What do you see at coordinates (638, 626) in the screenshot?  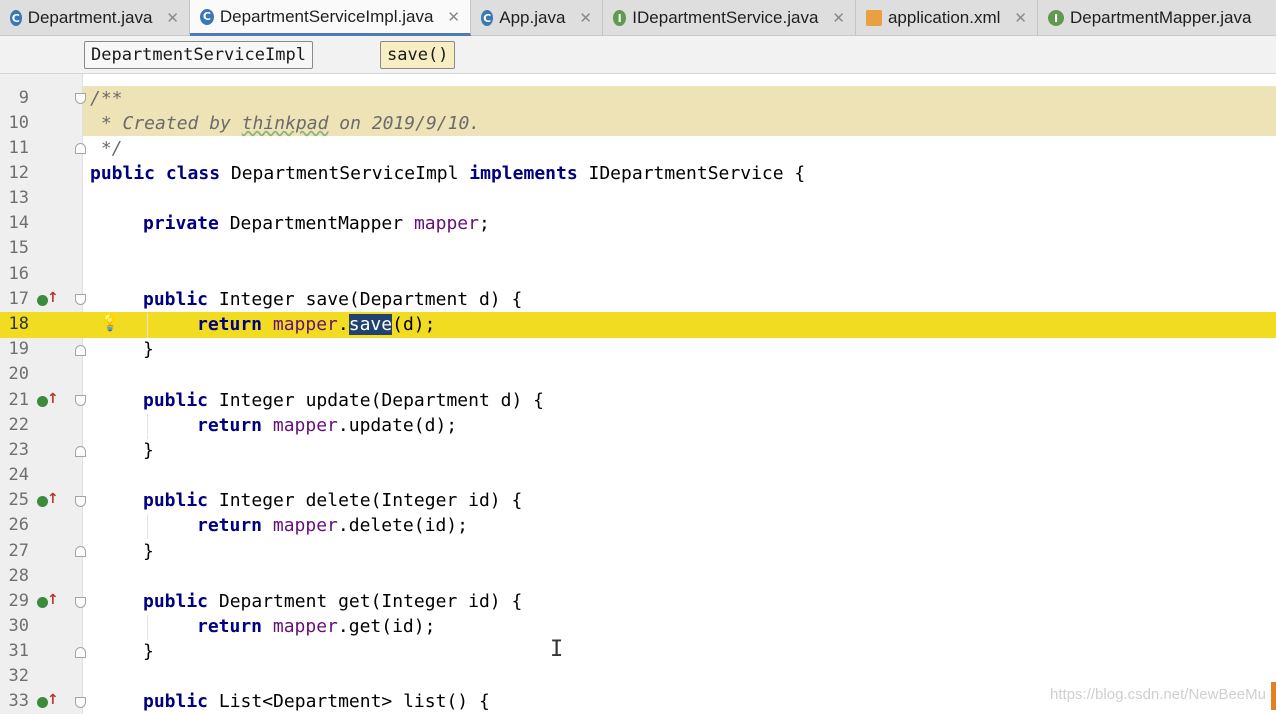 I see `code-line-30: 30 return mapper.get(id);` at bounding box center [638, 626].